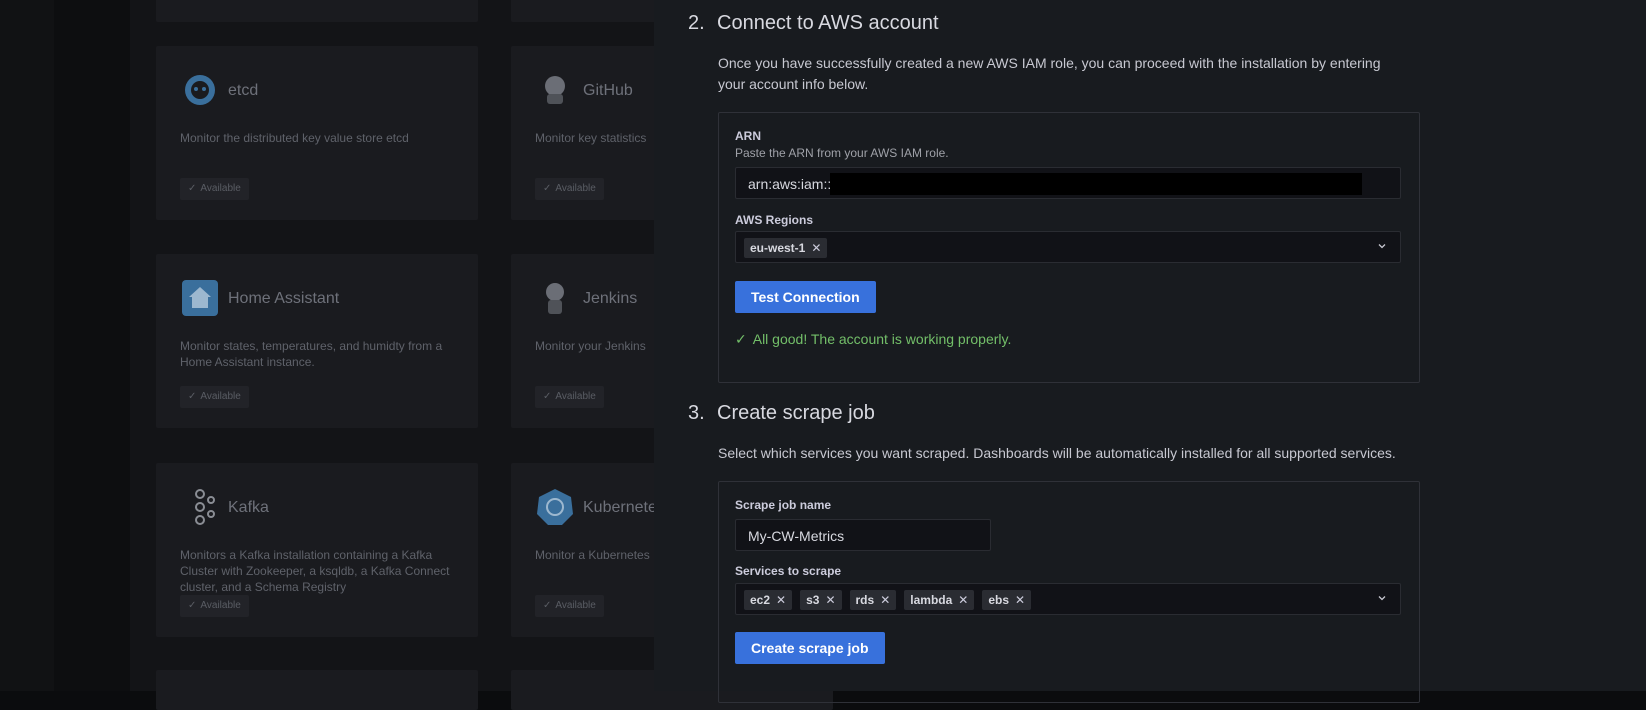 This screenshot has height=710, width=1646. I want to click on redacted-account-id, so click(1096, 184).